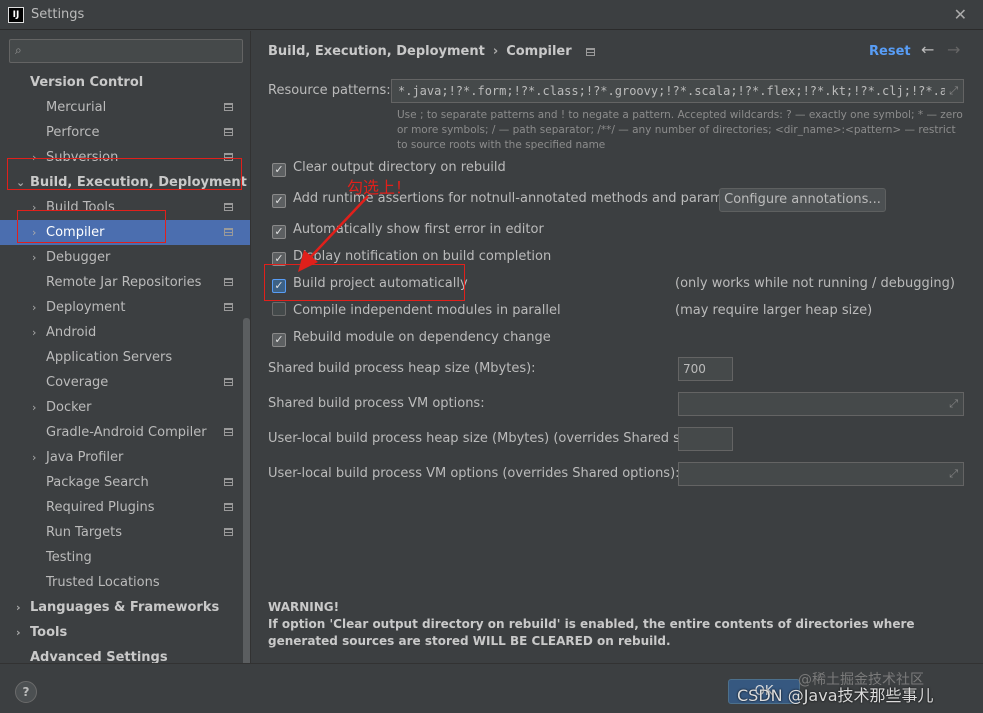 The image size is (983, 713). I want to click on csdn-watermark: CSDN @Java技术那些事儿, so click(835, 695).